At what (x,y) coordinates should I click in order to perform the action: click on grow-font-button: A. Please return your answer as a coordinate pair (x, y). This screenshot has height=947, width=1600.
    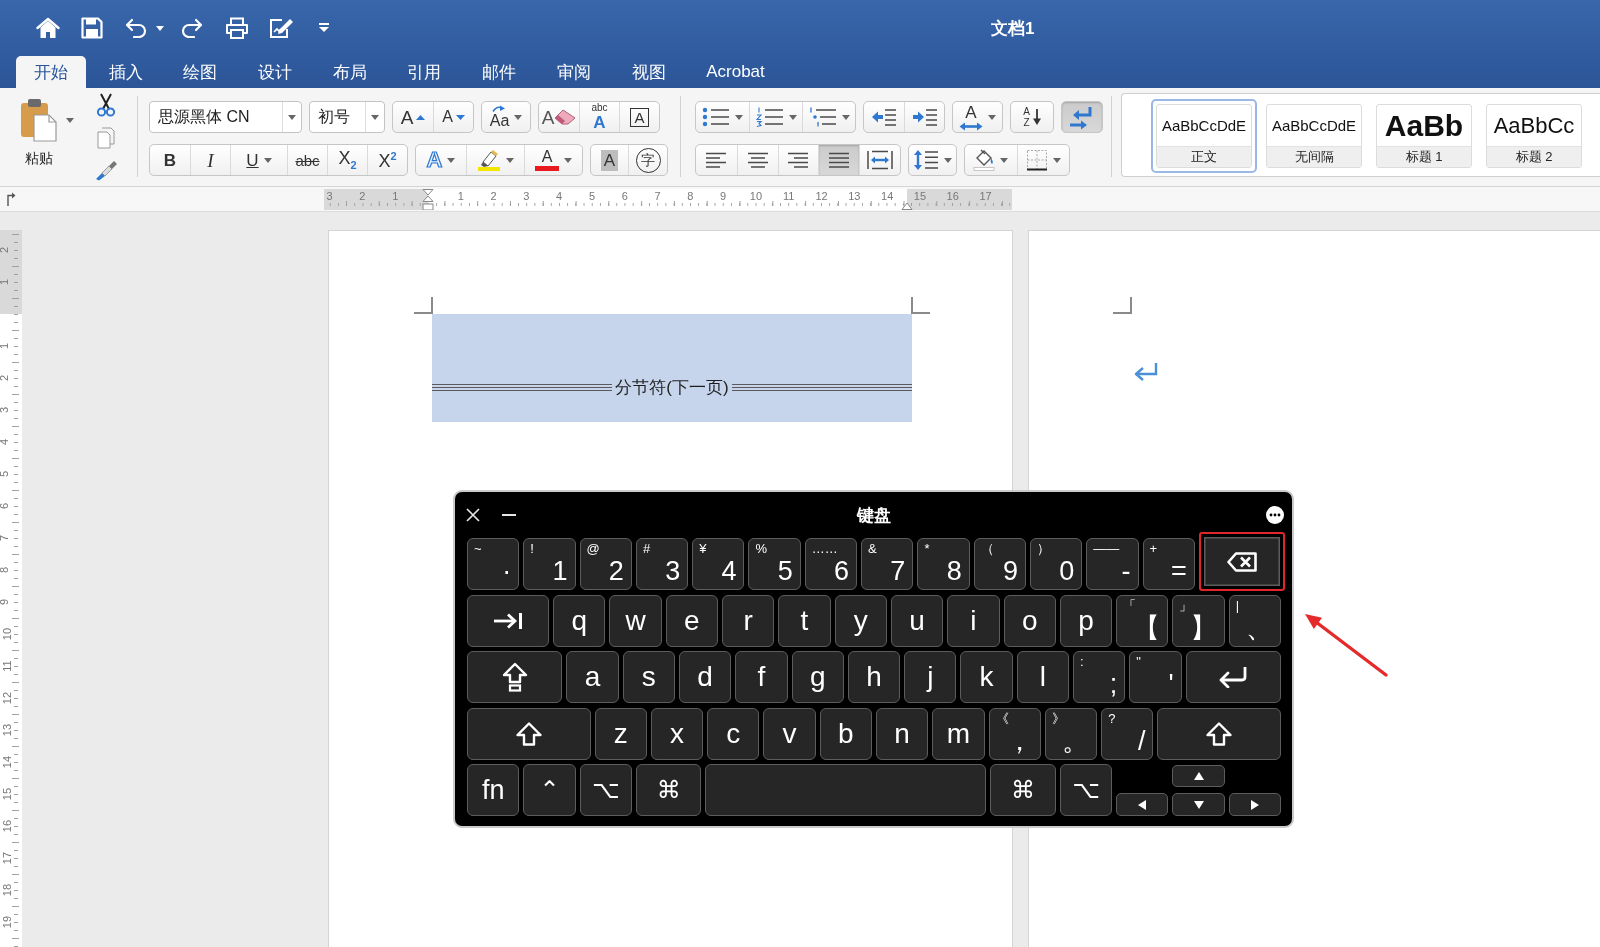
    Looking at the image, I should click on (413, 117).